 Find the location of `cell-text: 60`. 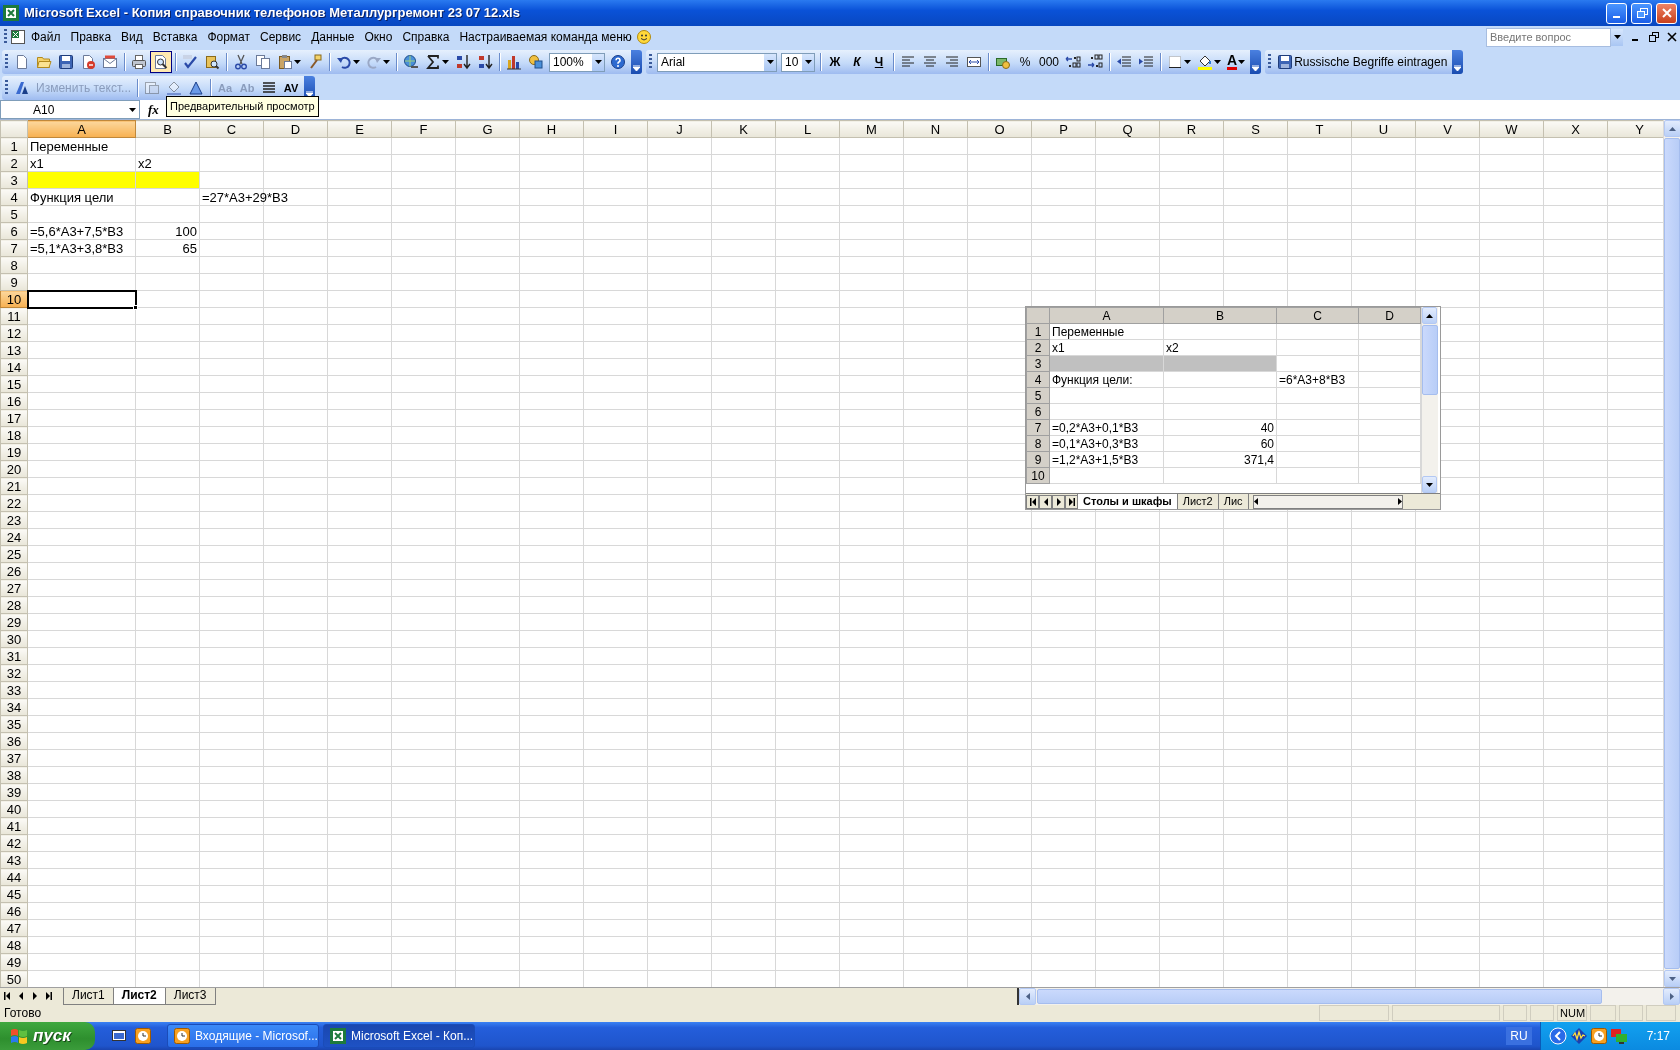

cell-text: 60 is located at coordinates (1266, 443).